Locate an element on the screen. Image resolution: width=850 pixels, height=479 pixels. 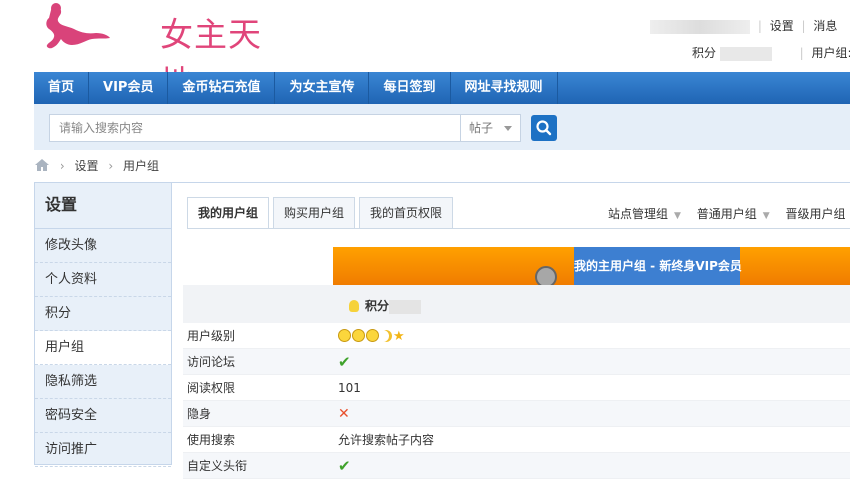
main-group-label: 我的主用户组 - 新终身VIP会员 is located at coordinates (658, 266).